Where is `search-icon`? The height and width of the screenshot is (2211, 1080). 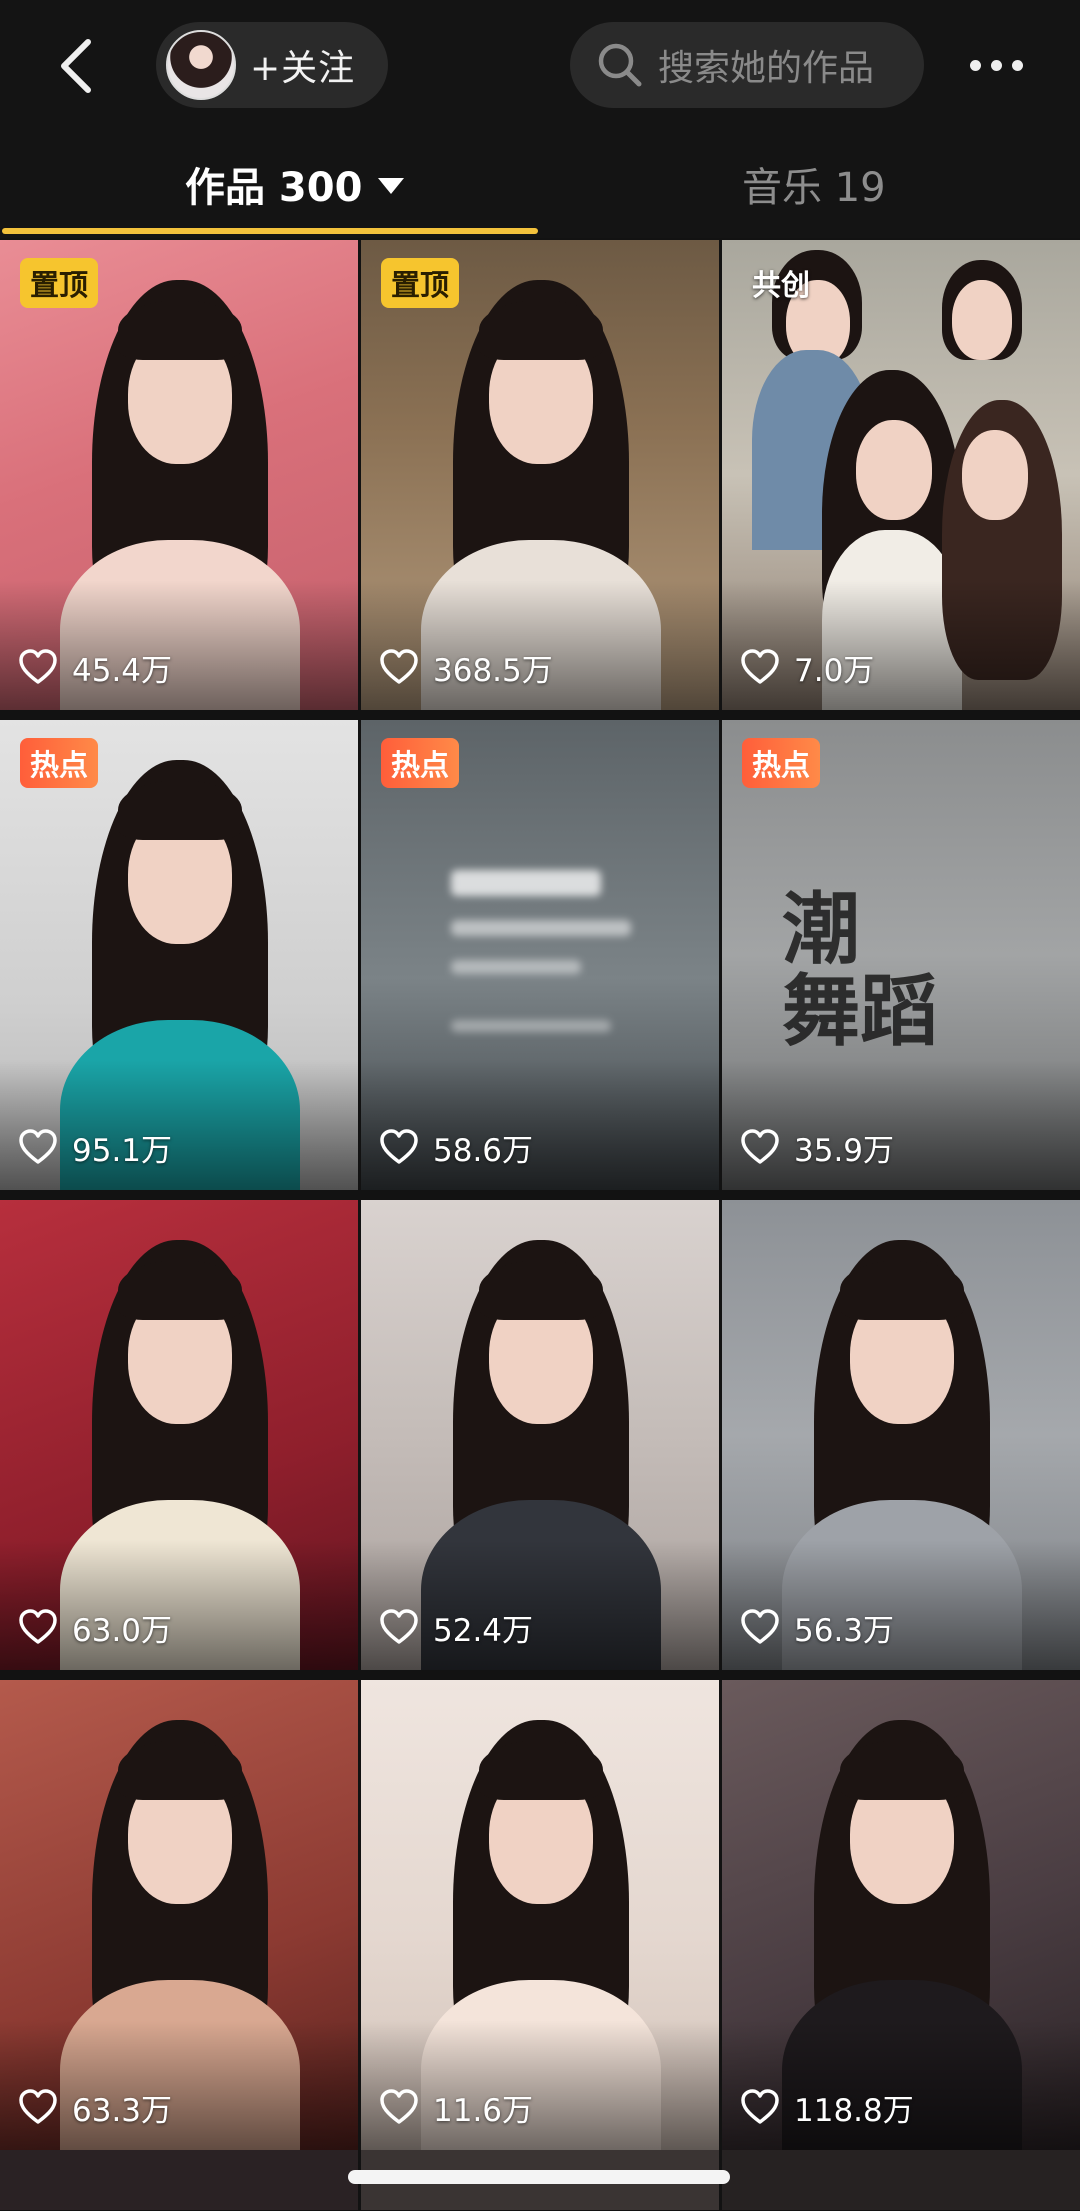 search-icon is located at coordinates (620, 65).